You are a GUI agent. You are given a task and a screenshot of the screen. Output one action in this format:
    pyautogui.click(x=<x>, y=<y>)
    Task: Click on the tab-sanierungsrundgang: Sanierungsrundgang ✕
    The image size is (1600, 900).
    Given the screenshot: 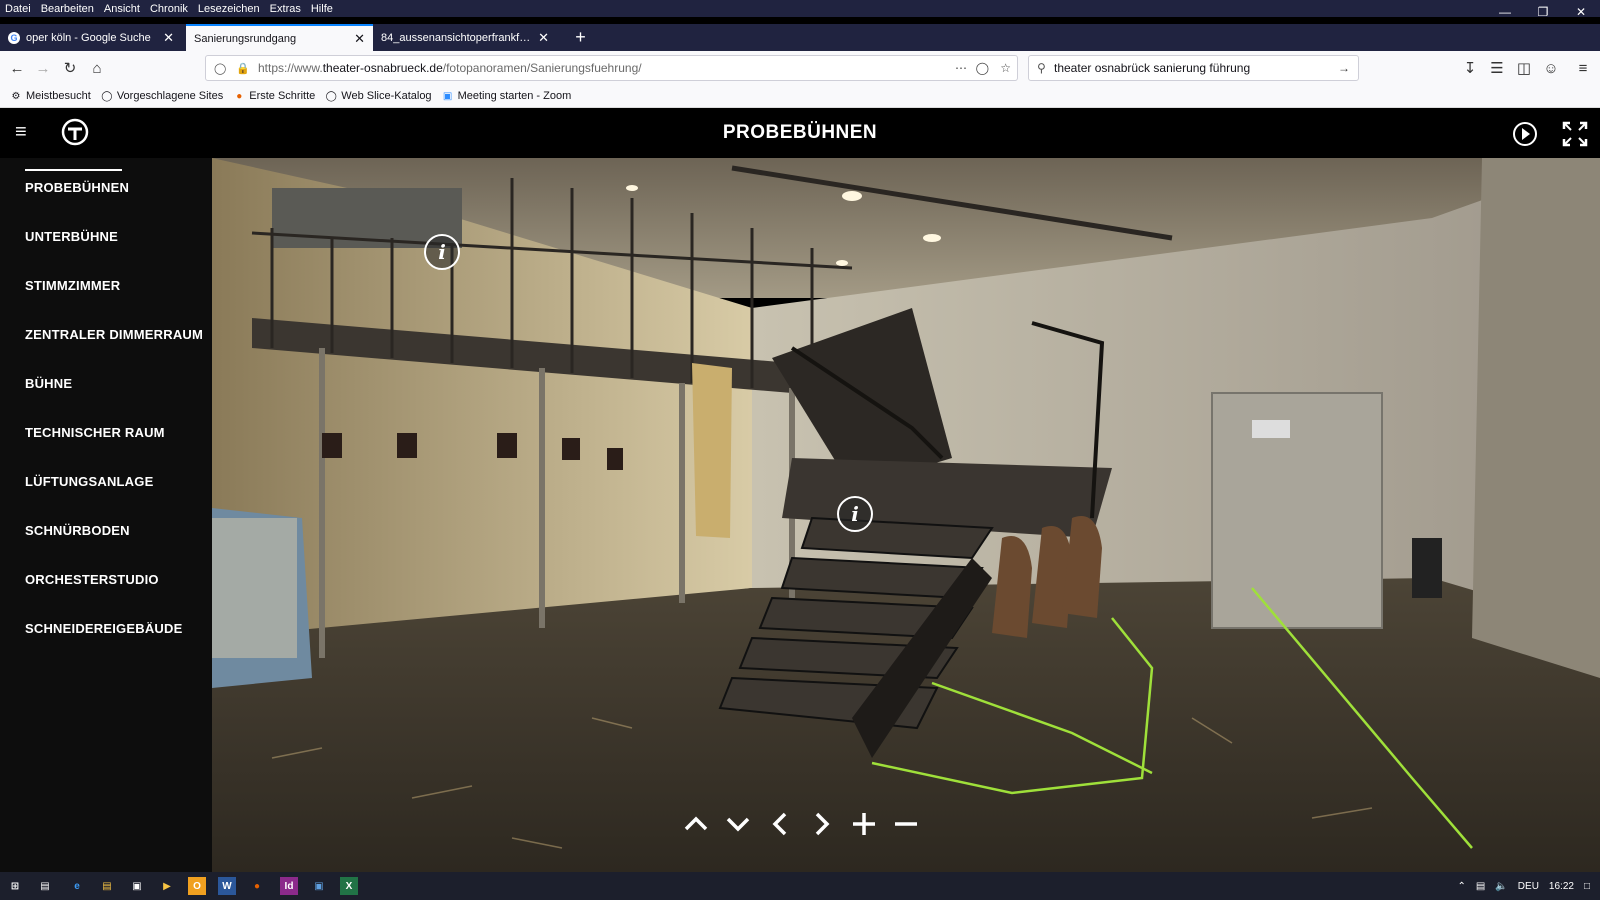 What is the action you would take?
    pyautogui.click(x=279, y=37)
    